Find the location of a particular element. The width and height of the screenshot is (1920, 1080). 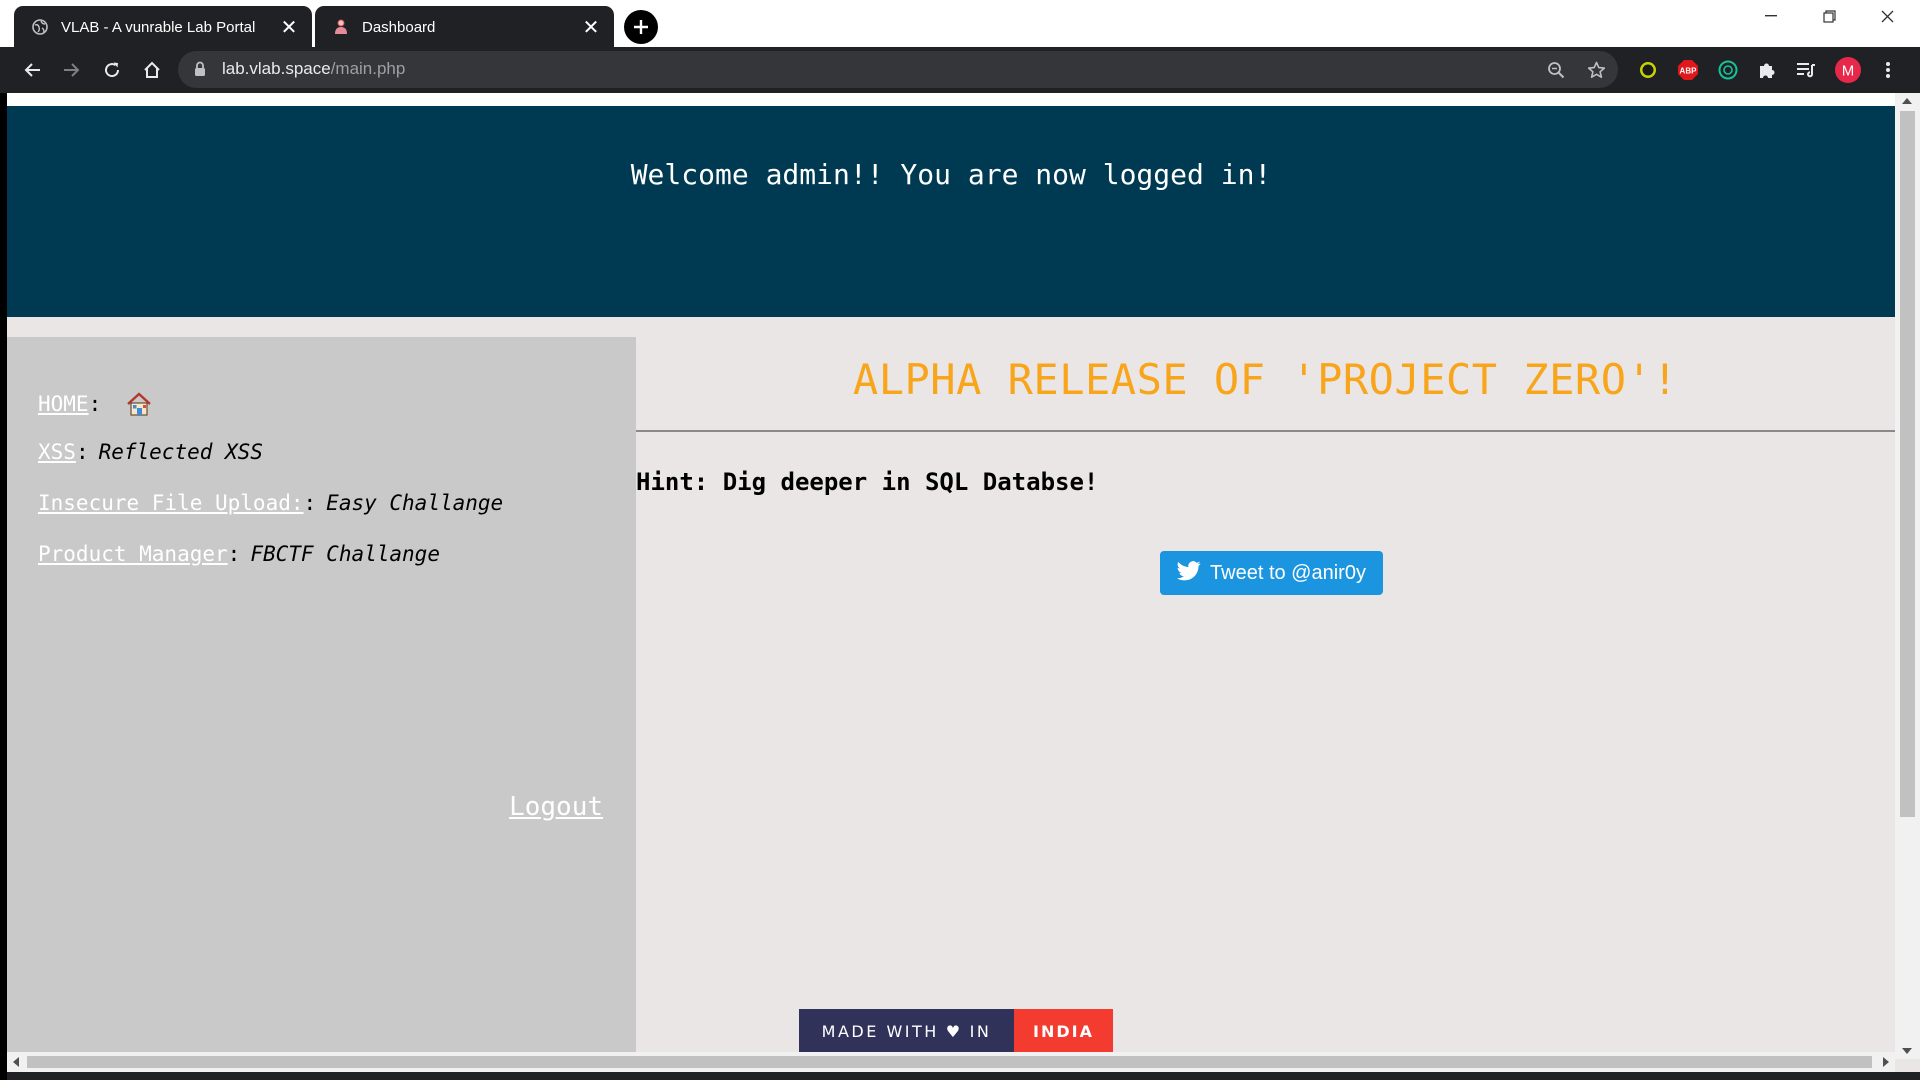

scroll-left-icon is located at coordinates (16, 1062).